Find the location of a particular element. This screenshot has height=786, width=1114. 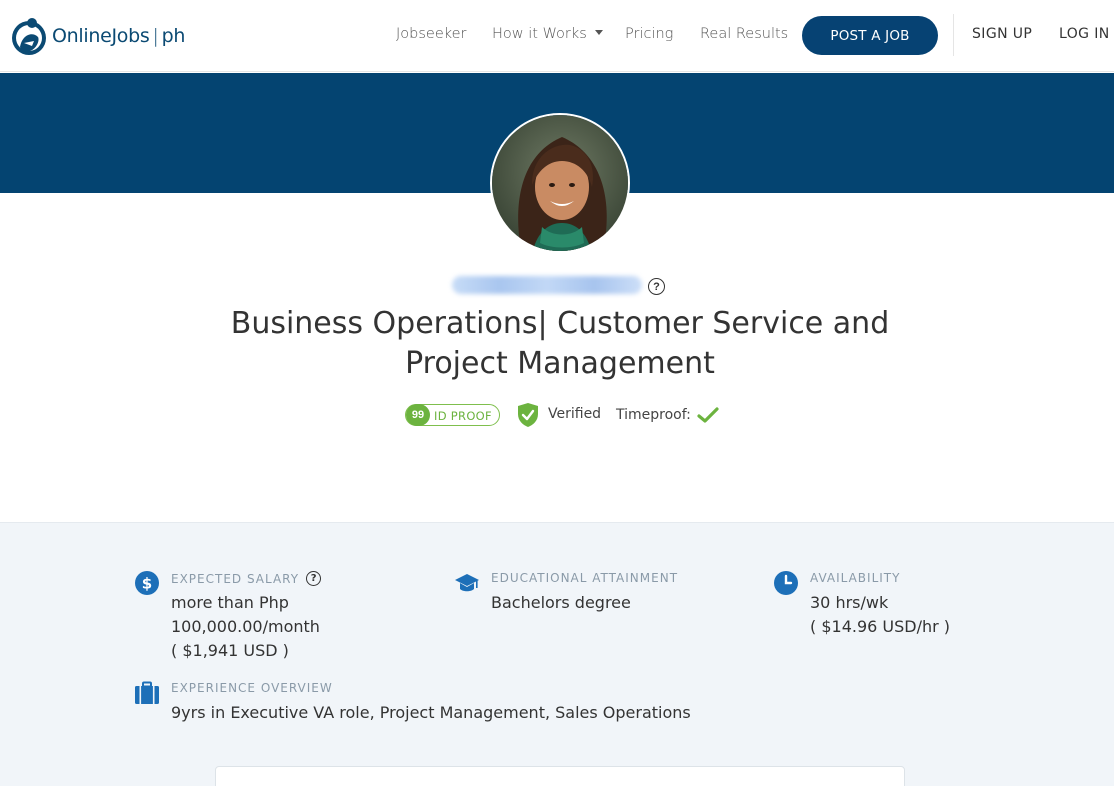

id-proof-score: 99 is located at coordinates (418, 415).